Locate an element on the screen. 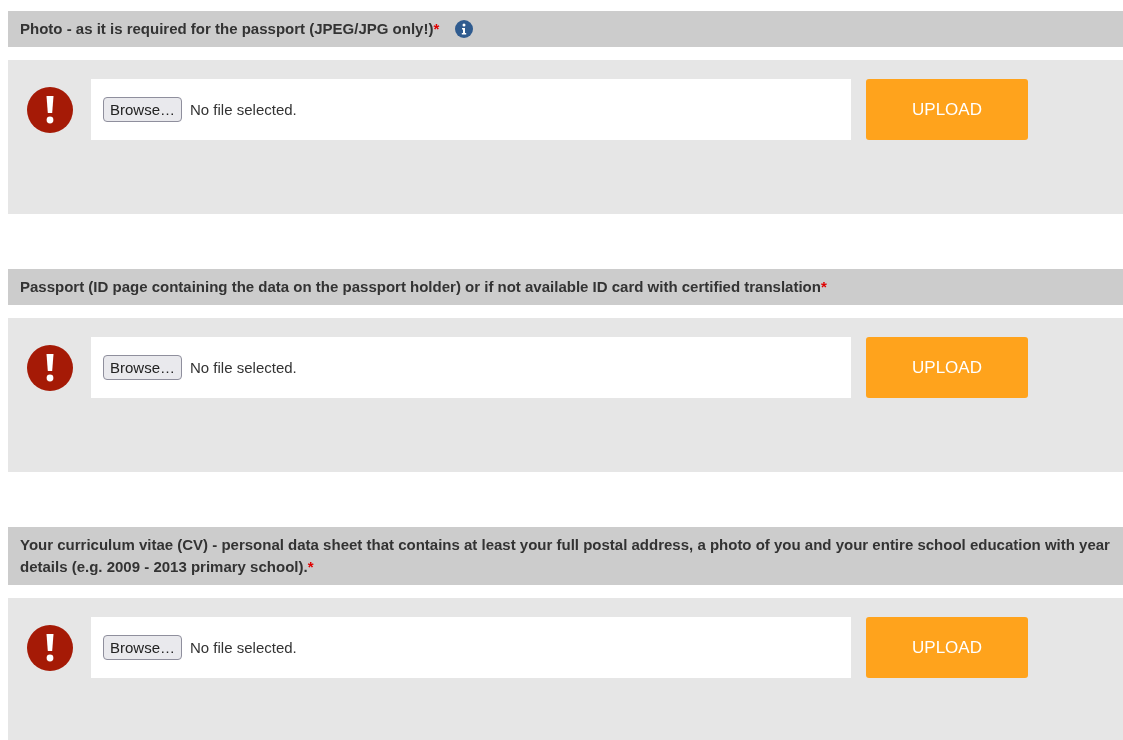 The image size is (1123, 740). section-title: Passport (ID page containing the data on the passport holder) or if not available ID card with certified translation* is located at coordinates (423, 287).